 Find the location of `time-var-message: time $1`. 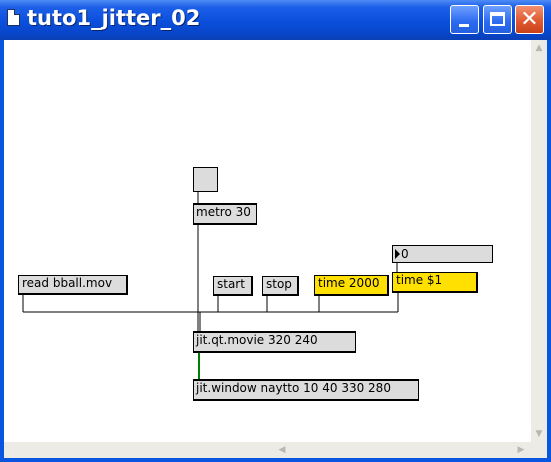

time-var-message: time $1 is located at coordinates (435, 282).